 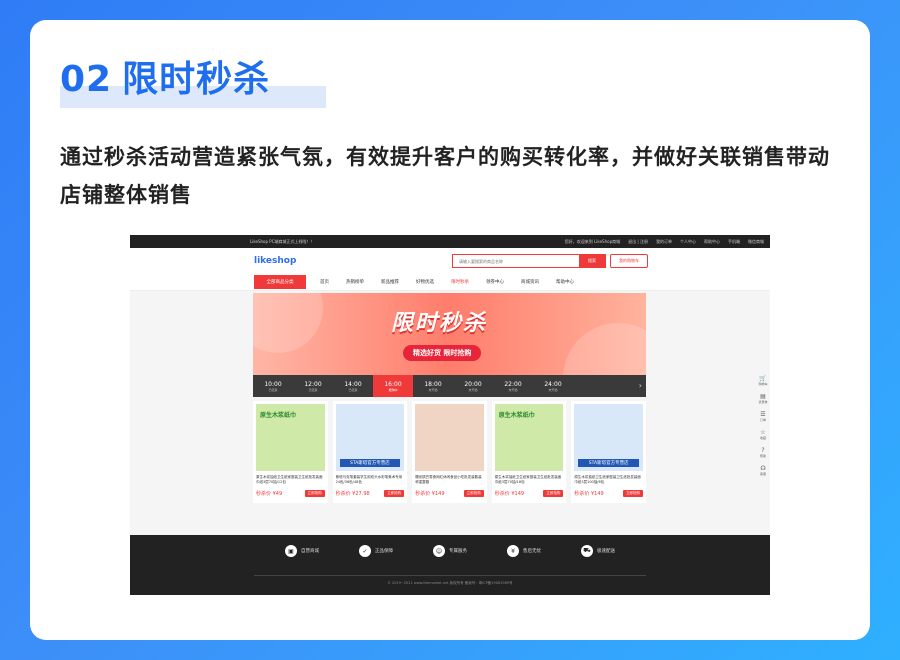 I want to click on sidebar-help: ? 帮助, so click(x=763, y=452).